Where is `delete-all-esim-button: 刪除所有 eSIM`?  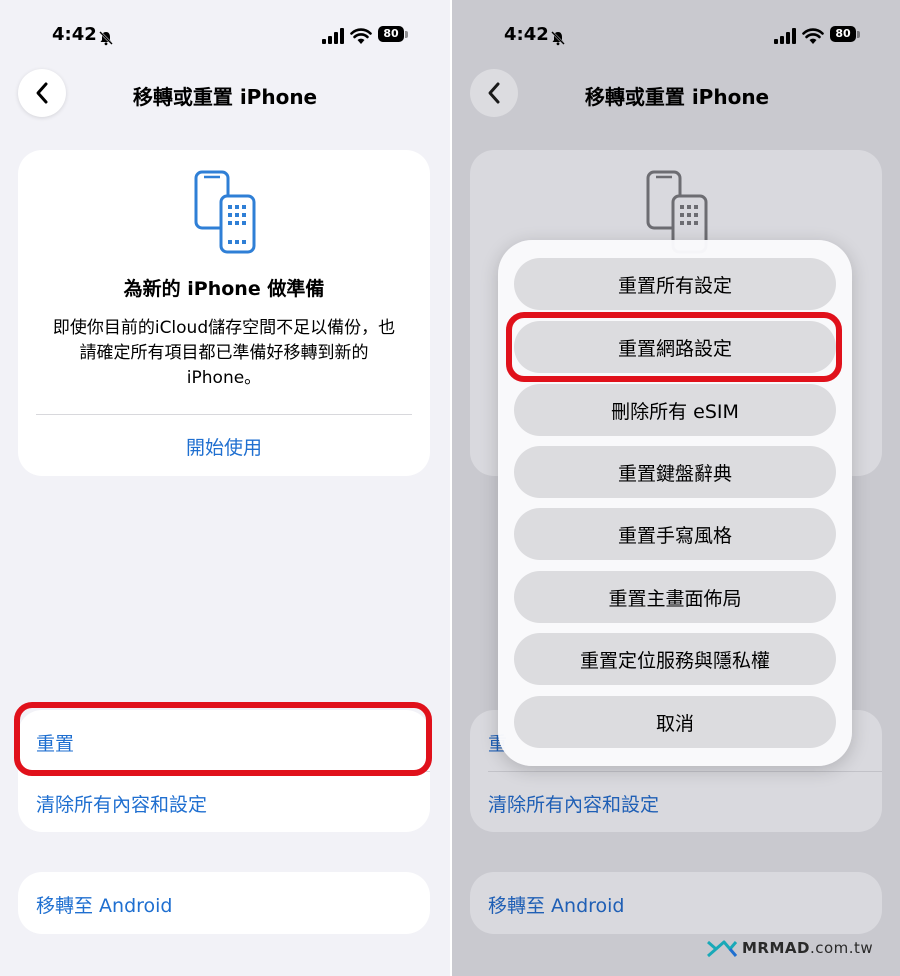
delete-all-esim-button: 刪除所有 eSIM is located at coordinates (675, 410).